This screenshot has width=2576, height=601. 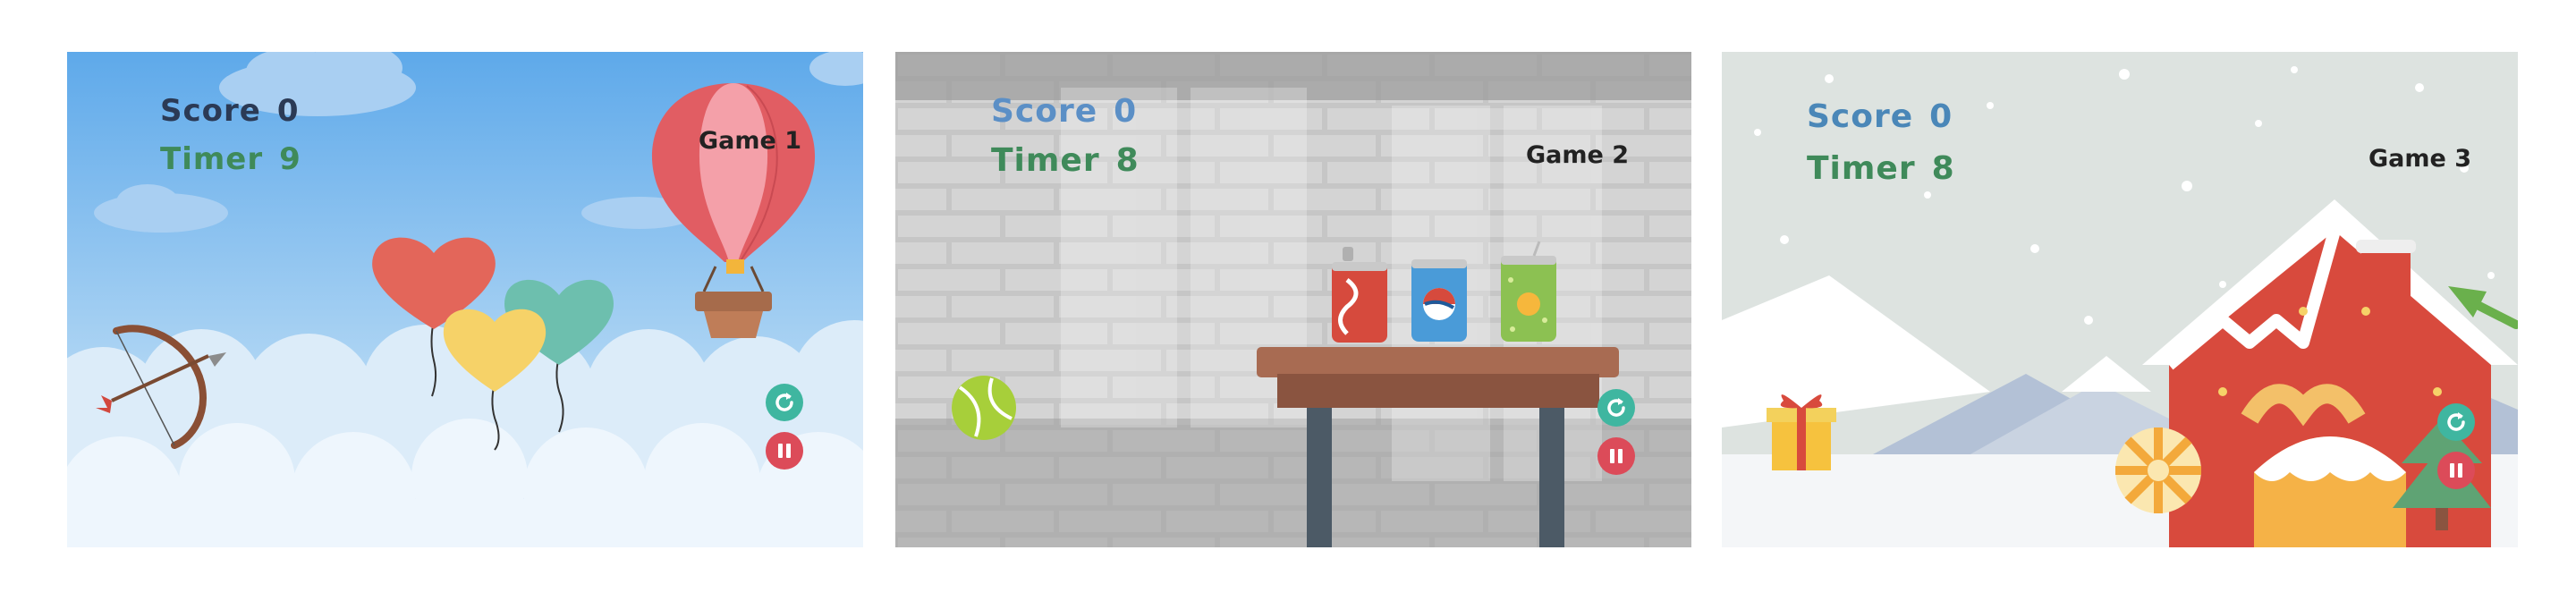 What do you see at coordinates (2158, 470) in the screenshot?
I see `candy-swirl` at bounding box center [2158, 470].